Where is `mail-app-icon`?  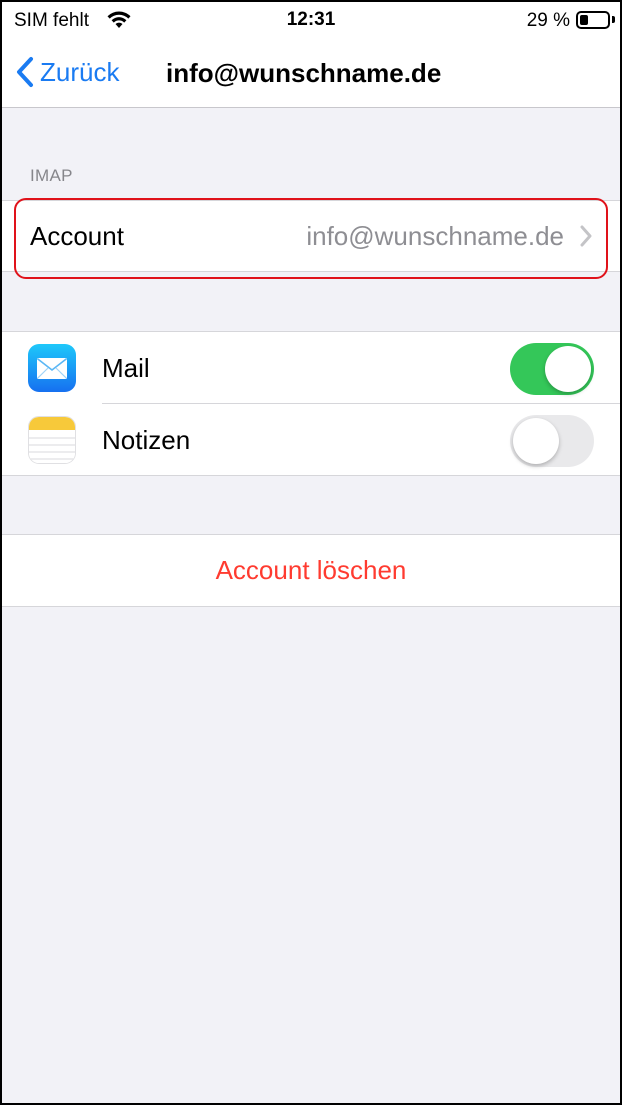
mail-app-icon is located at coordinates (52, 368).